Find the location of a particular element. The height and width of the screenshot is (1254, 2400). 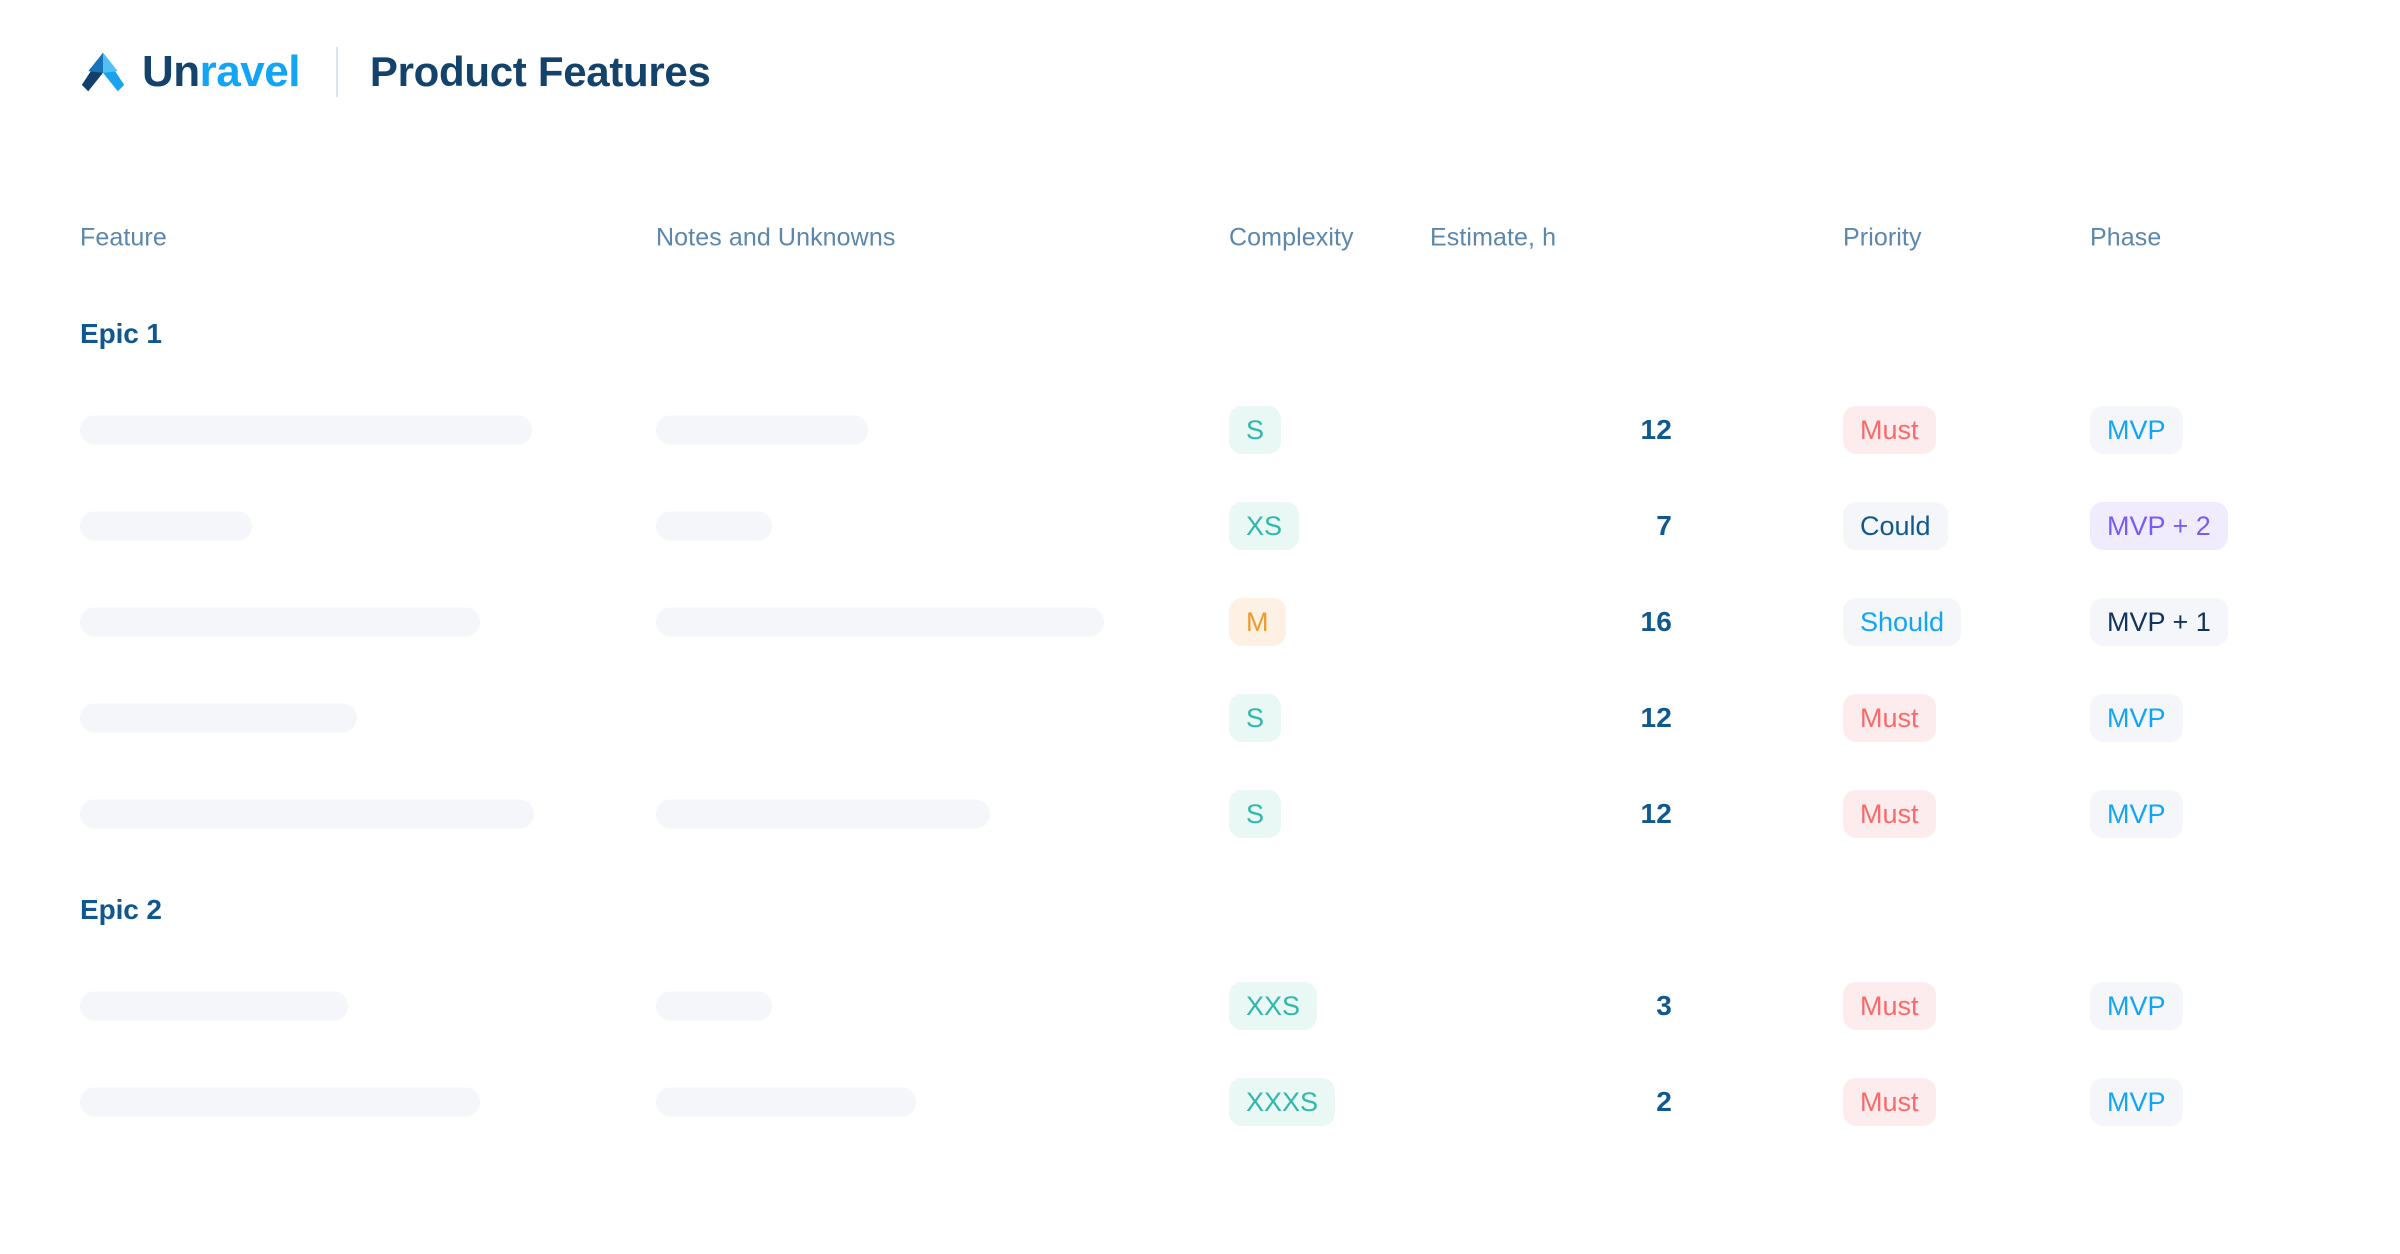

phase-cell: MVP + 2 is located at coordinates (2159, 526).